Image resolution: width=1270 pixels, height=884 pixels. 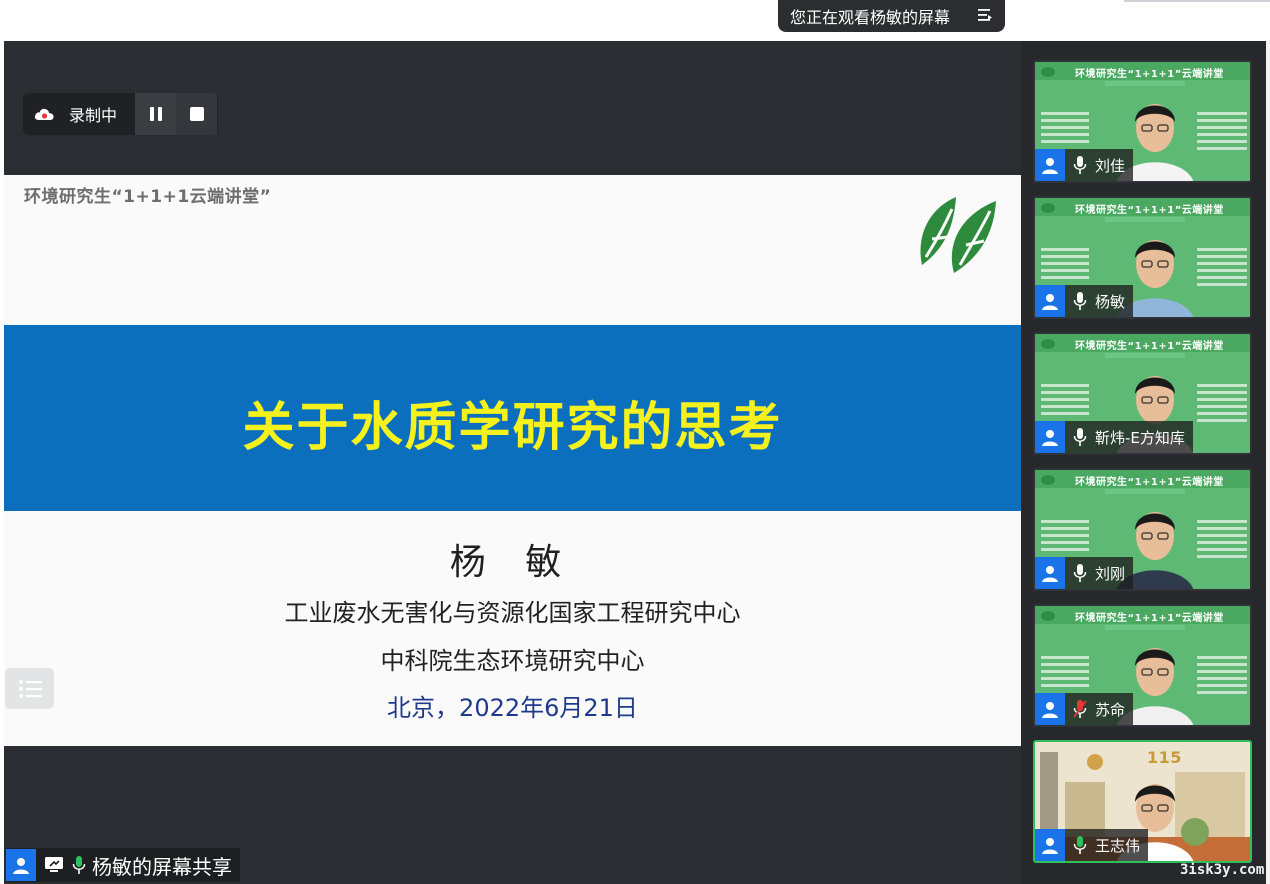 I want to click on viewing-screen-banner: 您正在观看杨敏的屏幕, so click(x=891, y=16).